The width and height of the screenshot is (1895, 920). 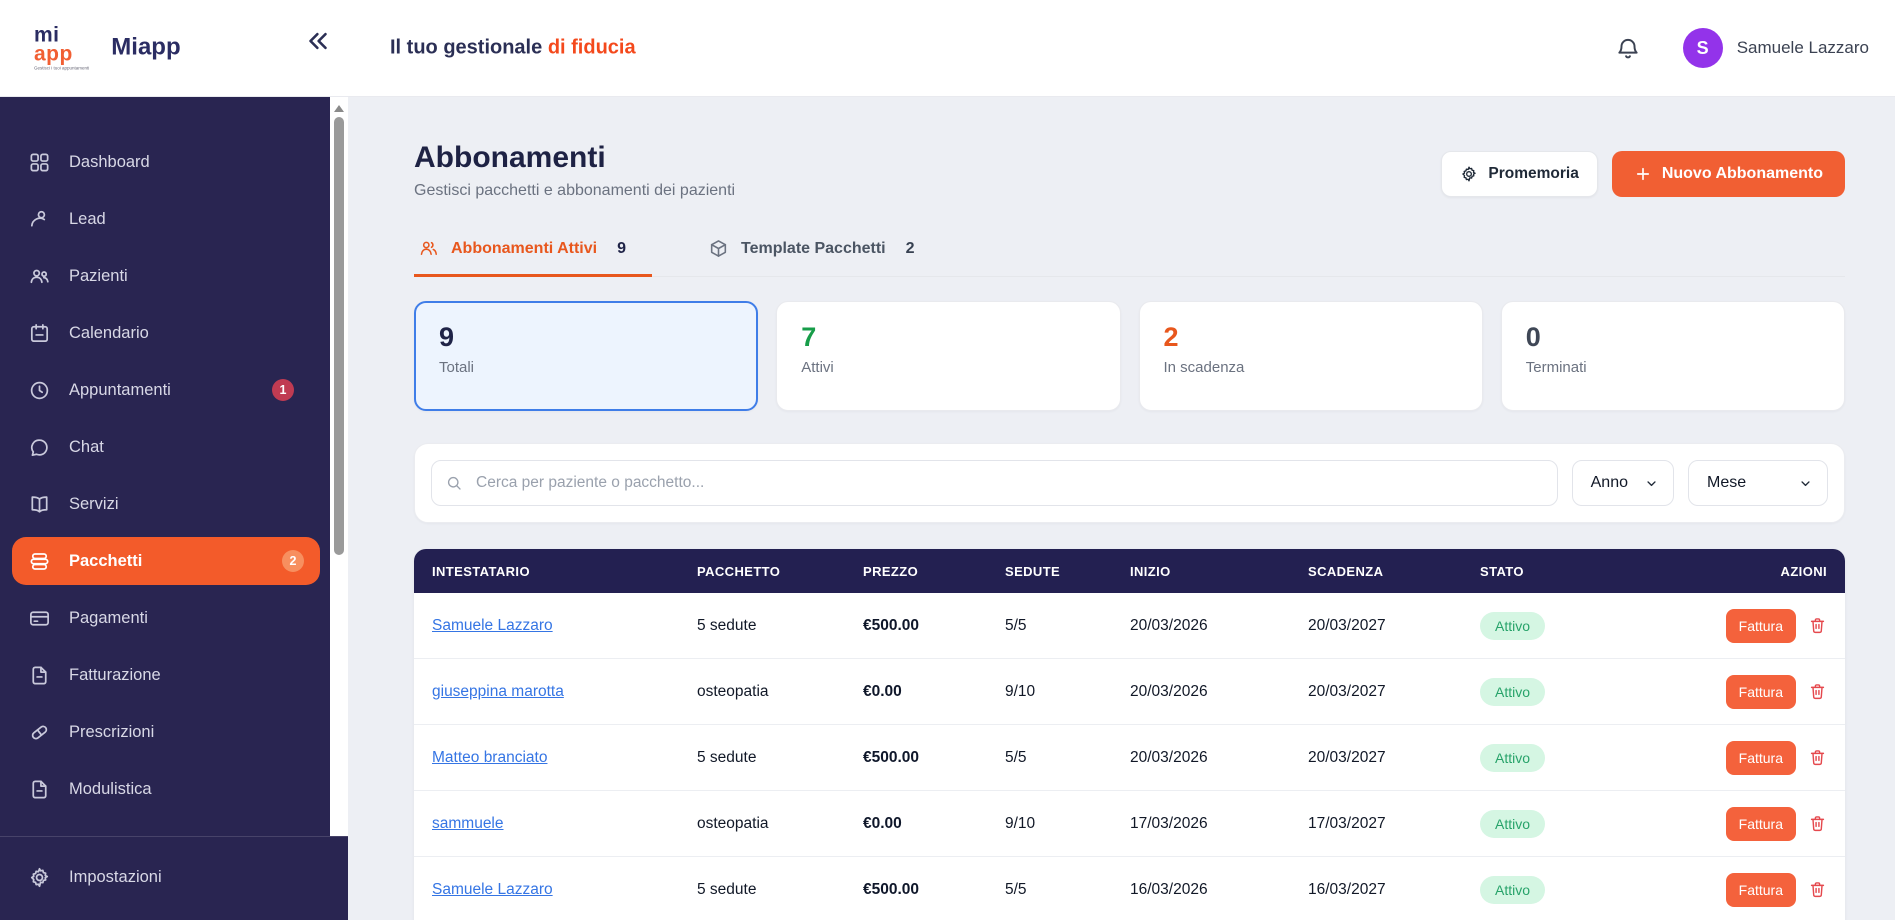 What do you see at coordinates (466, 47) in the screenshot?
I see `tagline-main: Il tuo gestionale` at bounding box center [466, 47].